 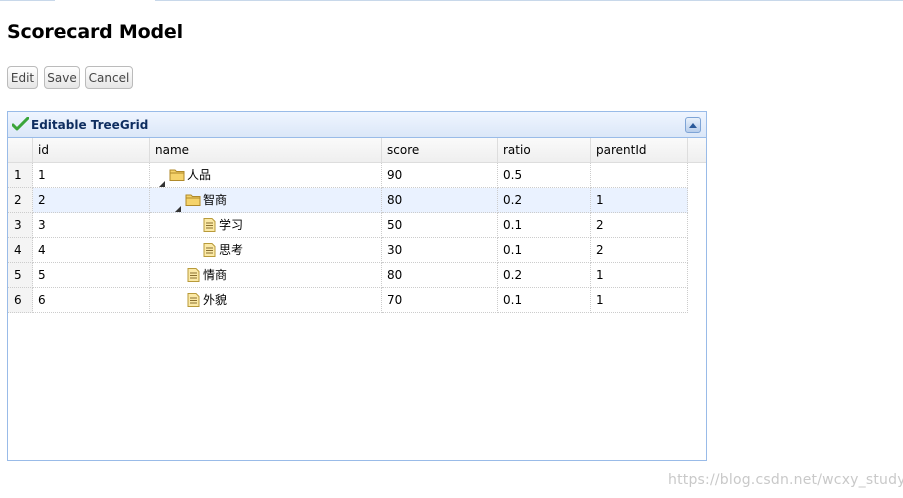 I want to click on cell-id: 3, so click(x=91, y=225).